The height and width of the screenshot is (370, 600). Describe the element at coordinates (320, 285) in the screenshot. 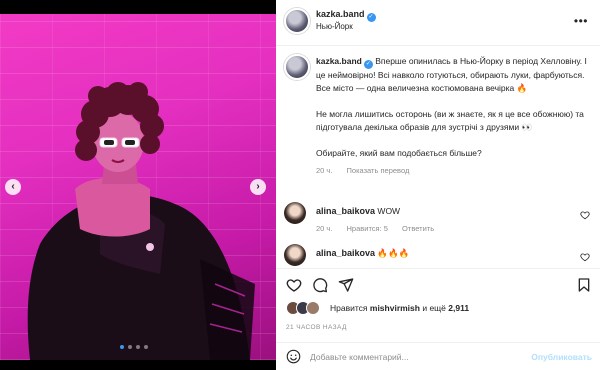

I see `comment-icon` at that location.